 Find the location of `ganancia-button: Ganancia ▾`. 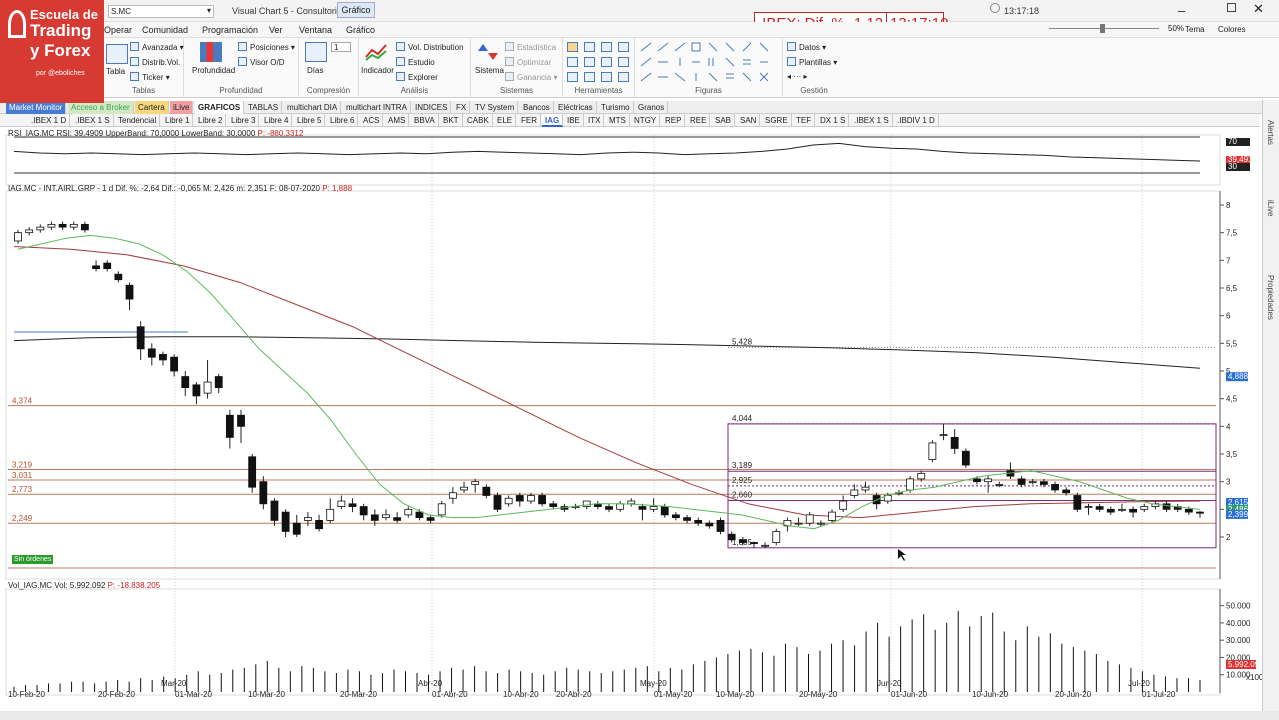

ganancia-button: Ganancia ▾ is located at coordinates (531, 77).